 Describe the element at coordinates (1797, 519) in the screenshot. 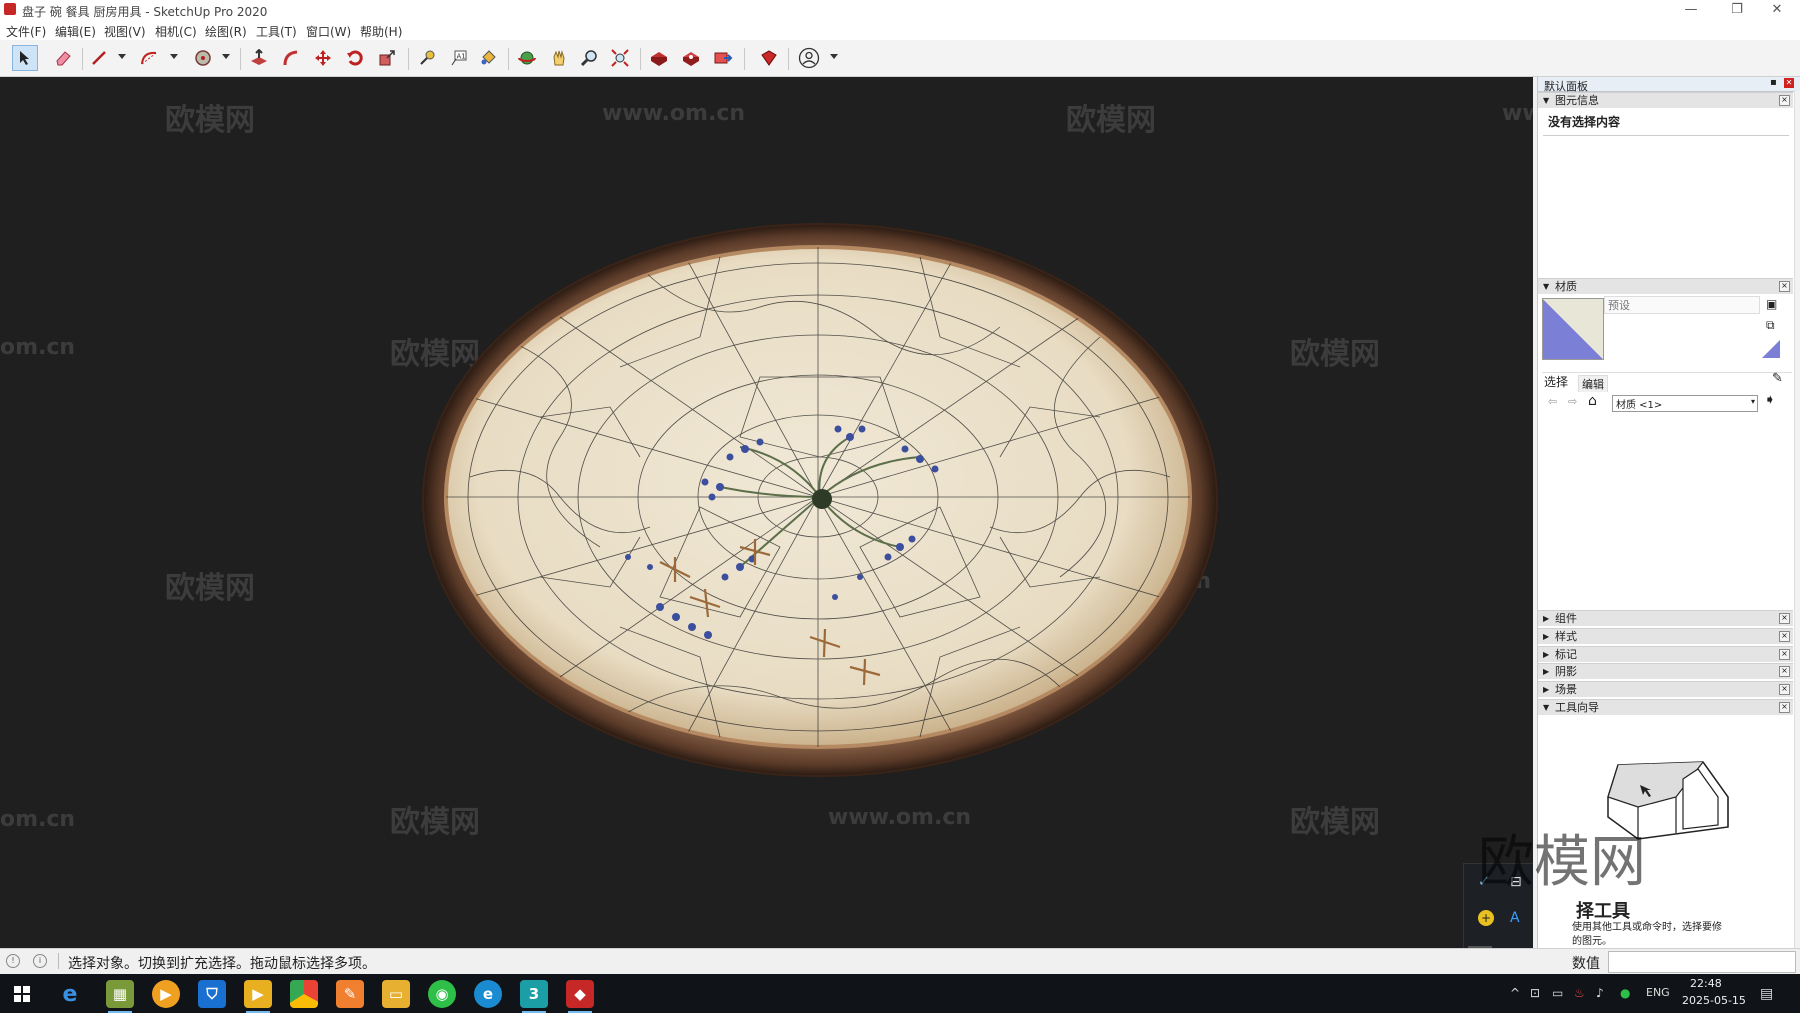

I see `tray-scrollbar` at that location.